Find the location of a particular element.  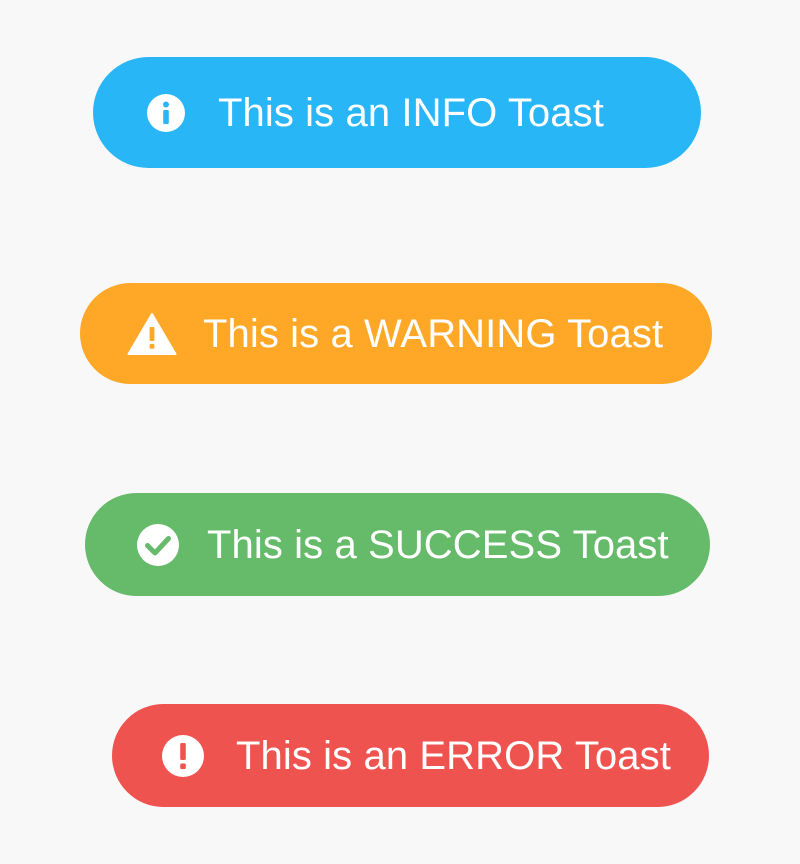

toast-message: This is a WARNING Toast is located at coordinates (433, 333).